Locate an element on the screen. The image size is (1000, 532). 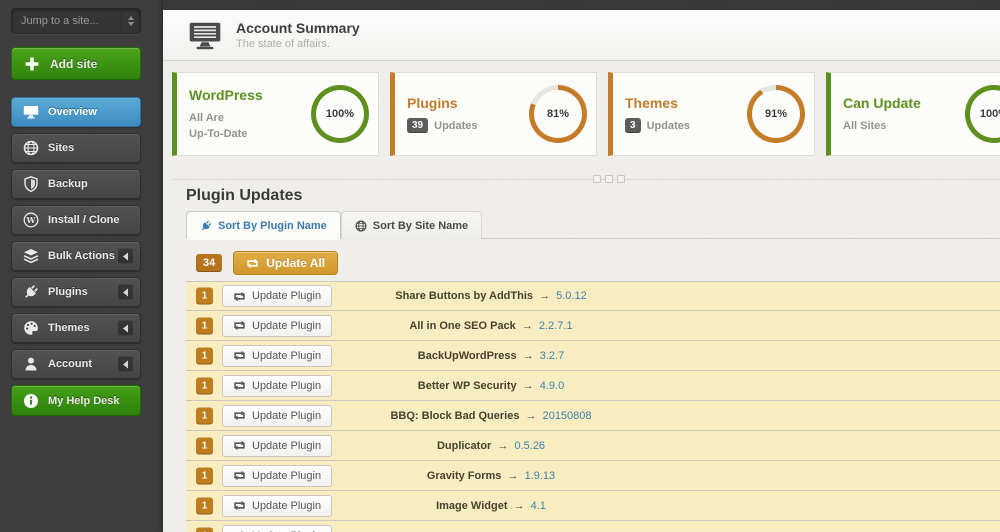
update-all-button: Update All is located at coordinates (286, 263).